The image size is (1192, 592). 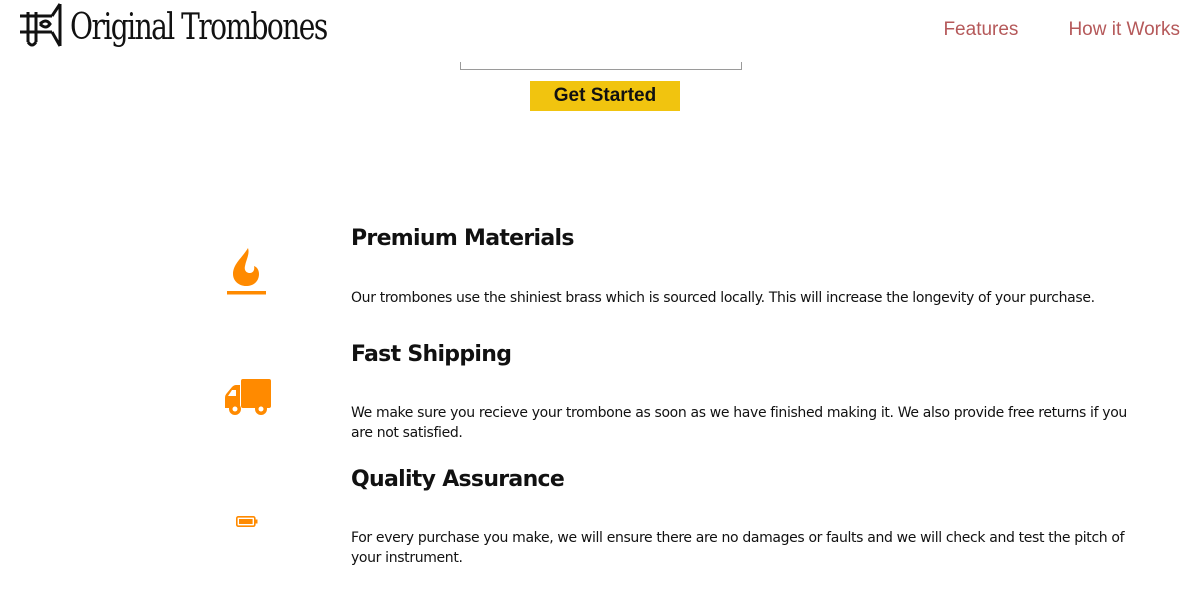 What do you see at coordinates (462, 238) in the screenshot?
I see `feature-title-premium-materials: Premium Materials` at bounding box center [462, 238].